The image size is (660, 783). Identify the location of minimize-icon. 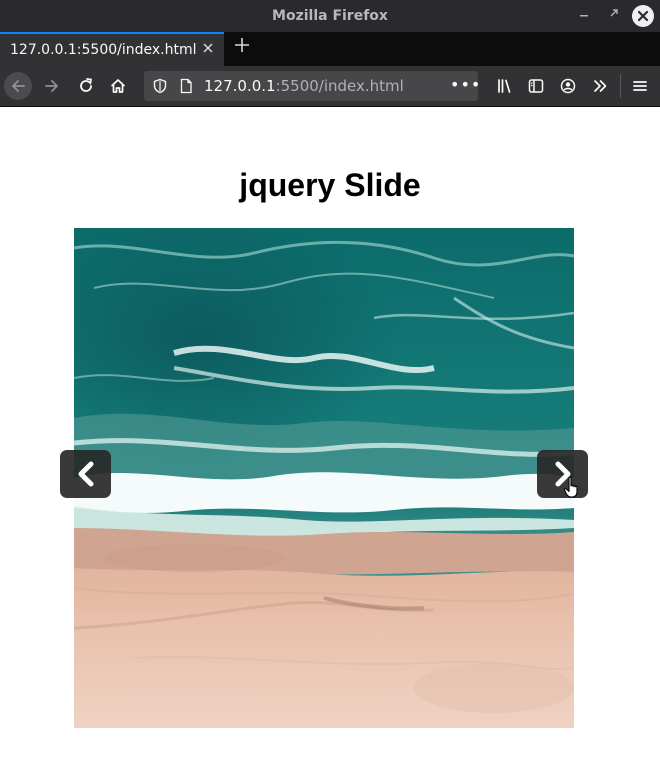
(584, 16).